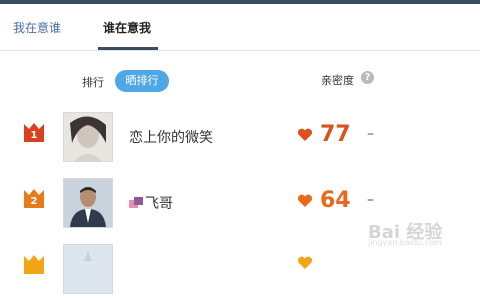 The height and width of the screenshot is (300, 480). I want to click on active-tab-indicator, so click(128, 48).